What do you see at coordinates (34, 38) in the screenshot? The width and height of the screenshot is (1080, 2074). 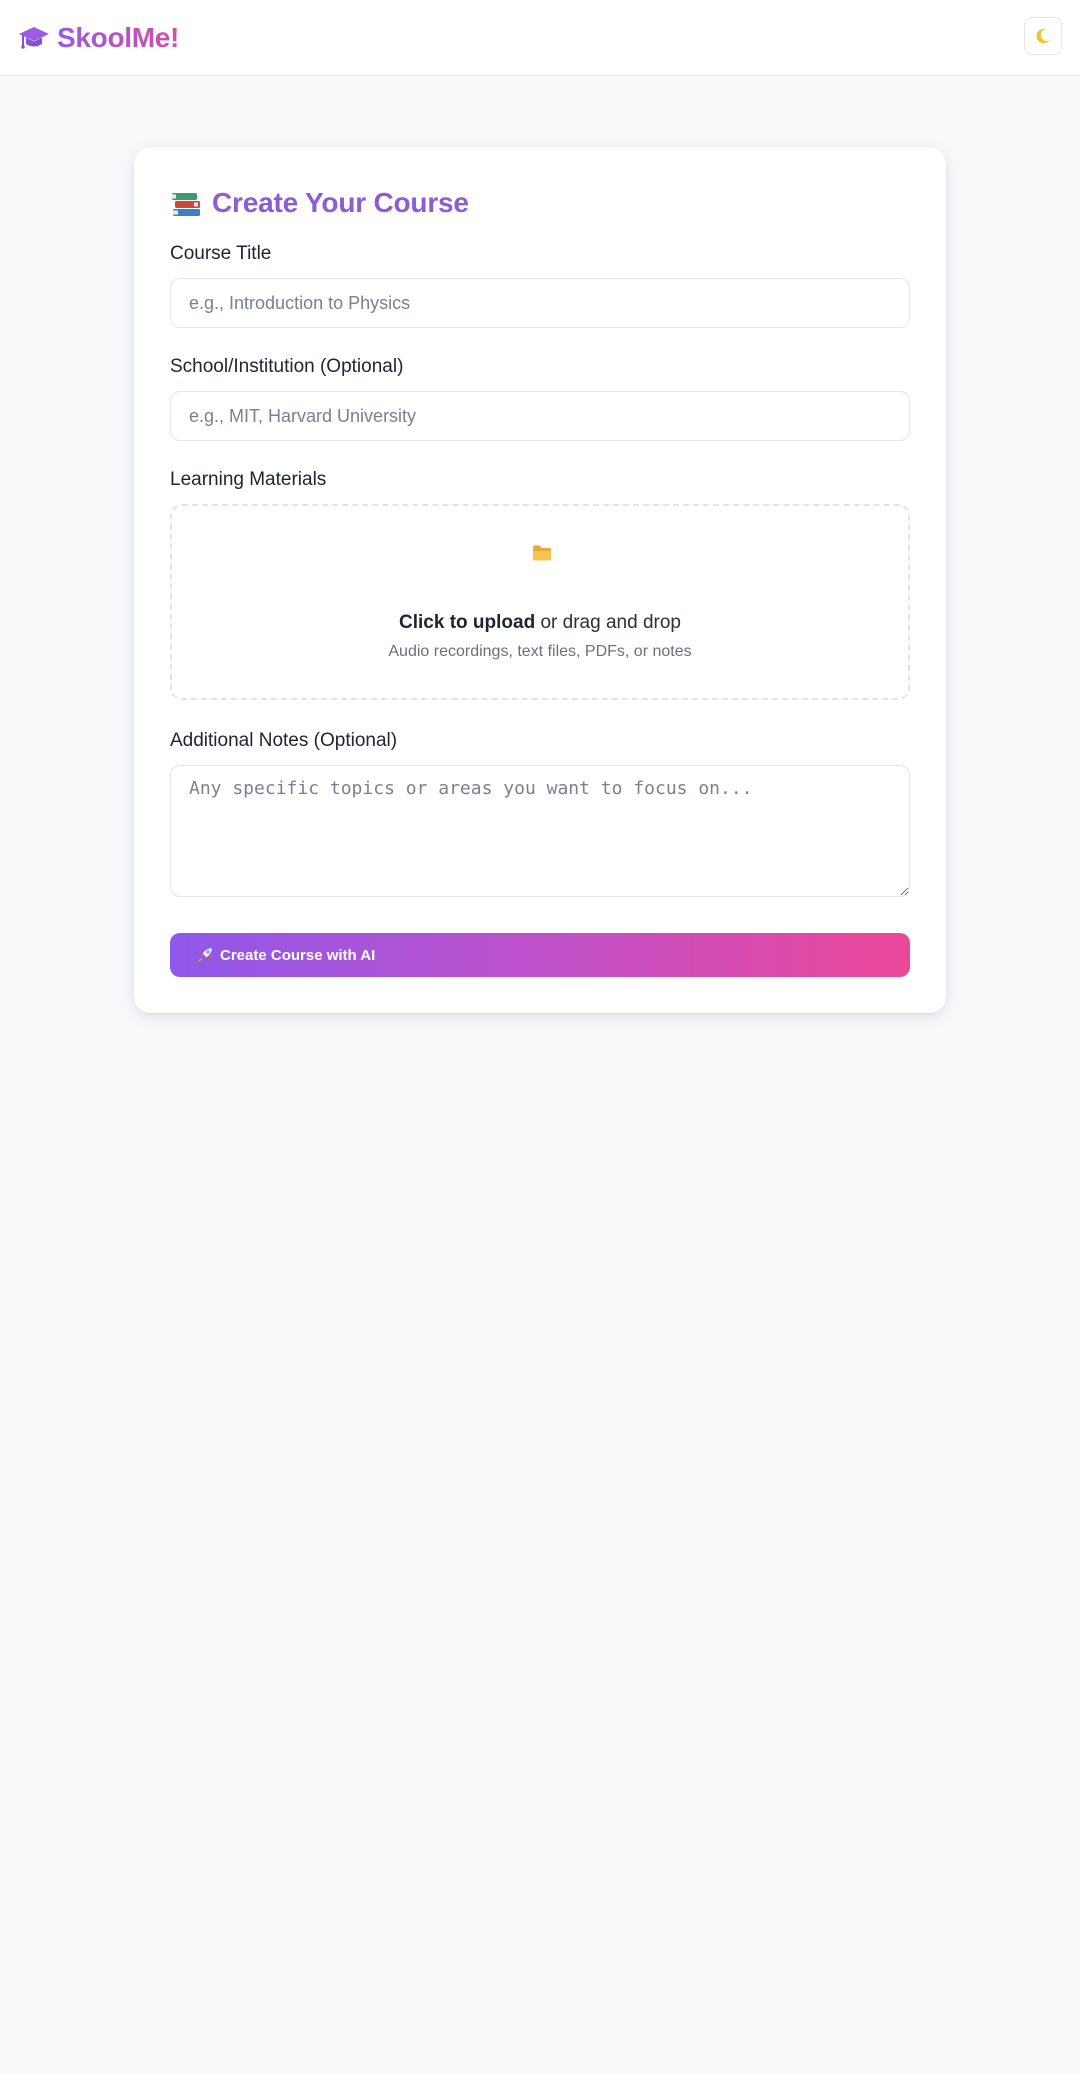 I see `graduation-cap-icon` at bounding box center [34, 38].